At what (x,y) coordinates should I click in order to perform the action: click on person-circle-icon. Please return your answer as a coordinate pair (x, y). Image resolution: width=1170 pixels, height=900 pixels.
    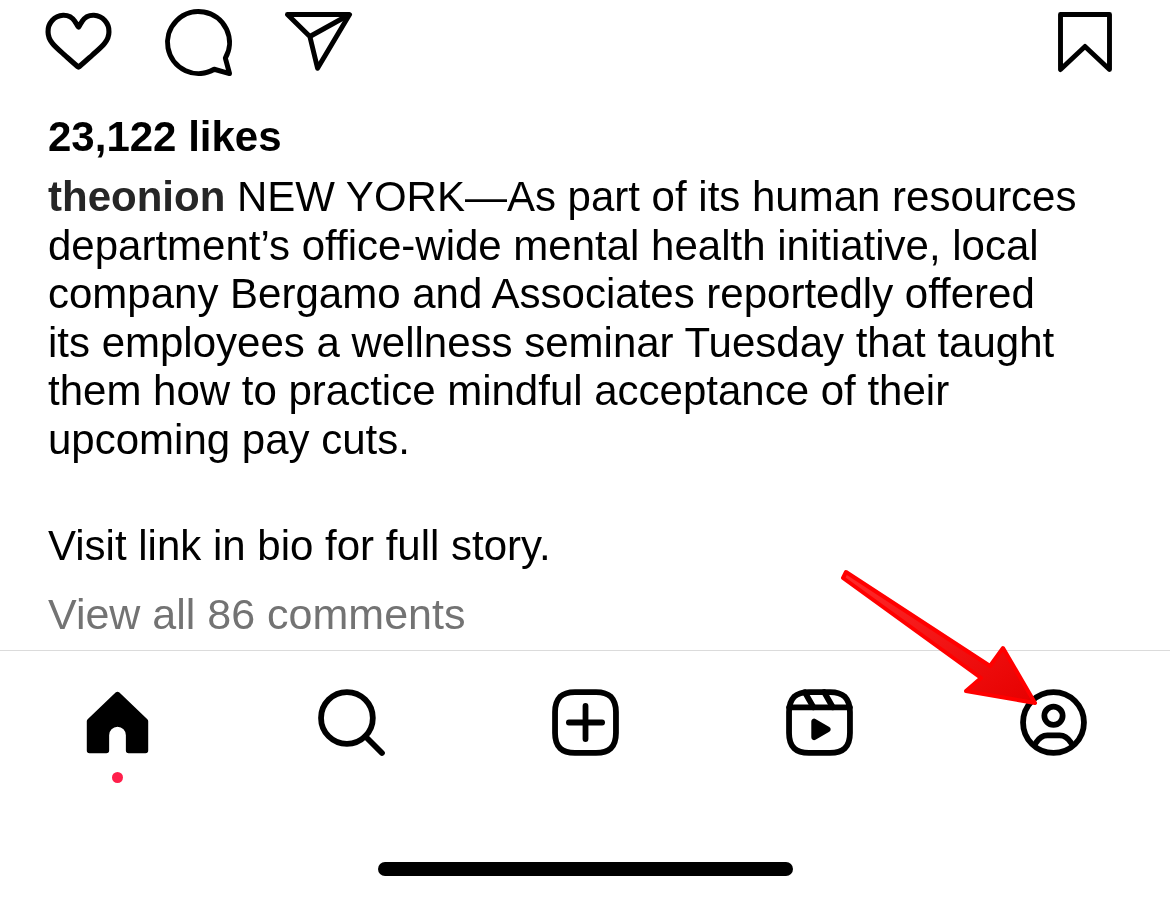
    Looking at the image, I should click on (1053, 722).